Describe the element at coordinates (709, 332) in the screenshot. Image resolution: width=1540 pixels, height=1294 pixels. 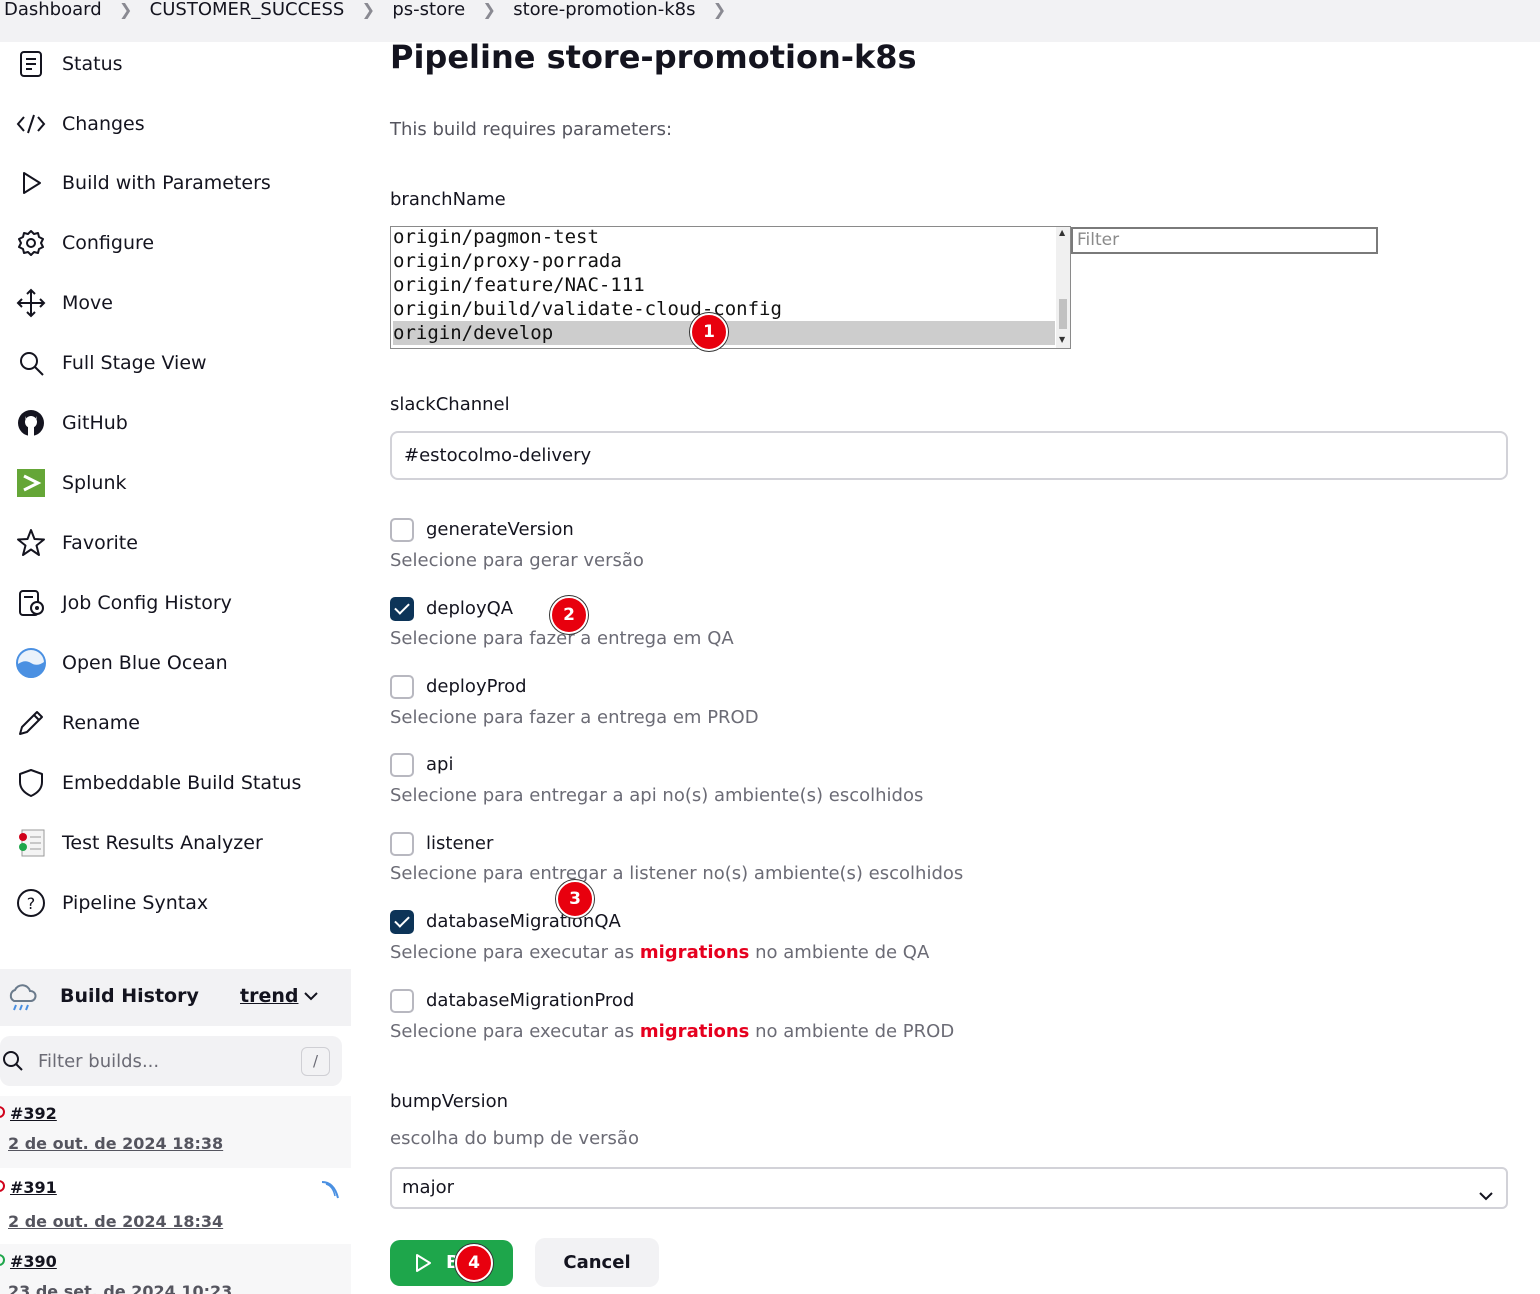
I see `annotation-marker-1: 1` at that location.